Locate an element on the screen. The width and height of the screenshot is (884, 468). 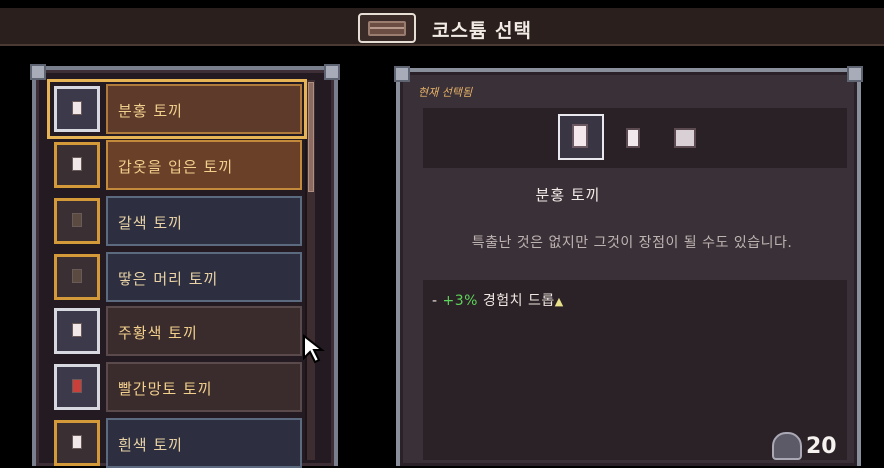
costume-item-armored-rabbit: 갑옷을 입은 토끼 is located at coordinates (177, 165).